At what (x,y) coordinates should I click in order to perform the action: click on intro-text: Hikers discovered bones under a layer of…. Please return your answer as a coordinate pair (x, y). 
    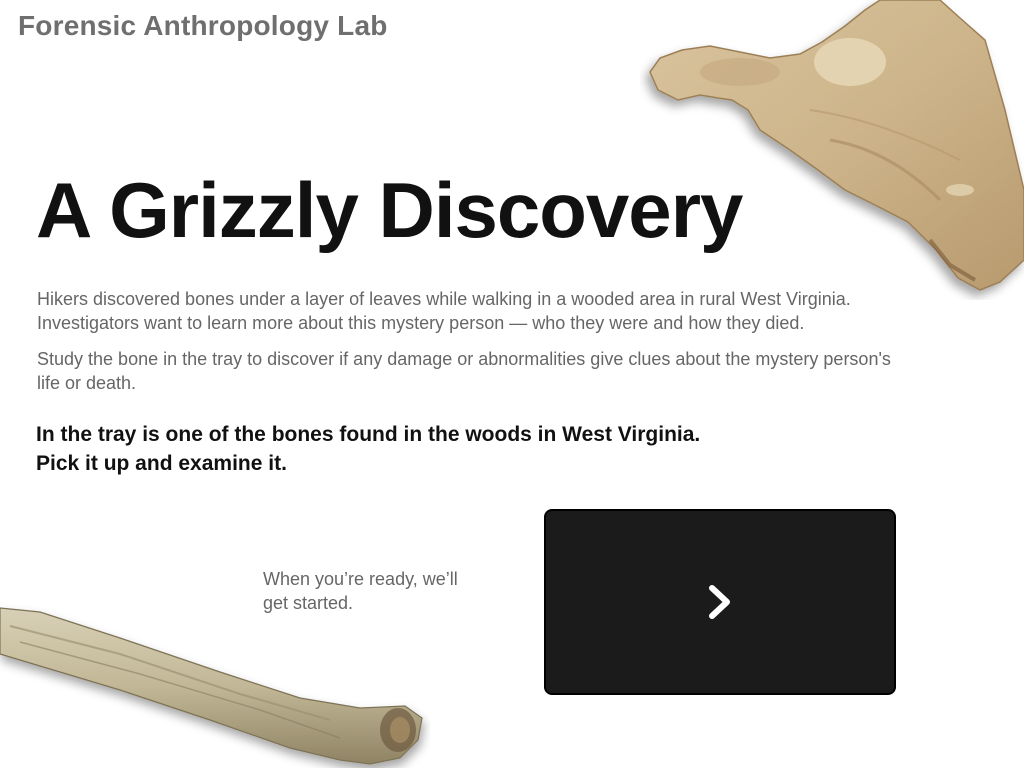
    Looking at the image, I should click on (477, 347).